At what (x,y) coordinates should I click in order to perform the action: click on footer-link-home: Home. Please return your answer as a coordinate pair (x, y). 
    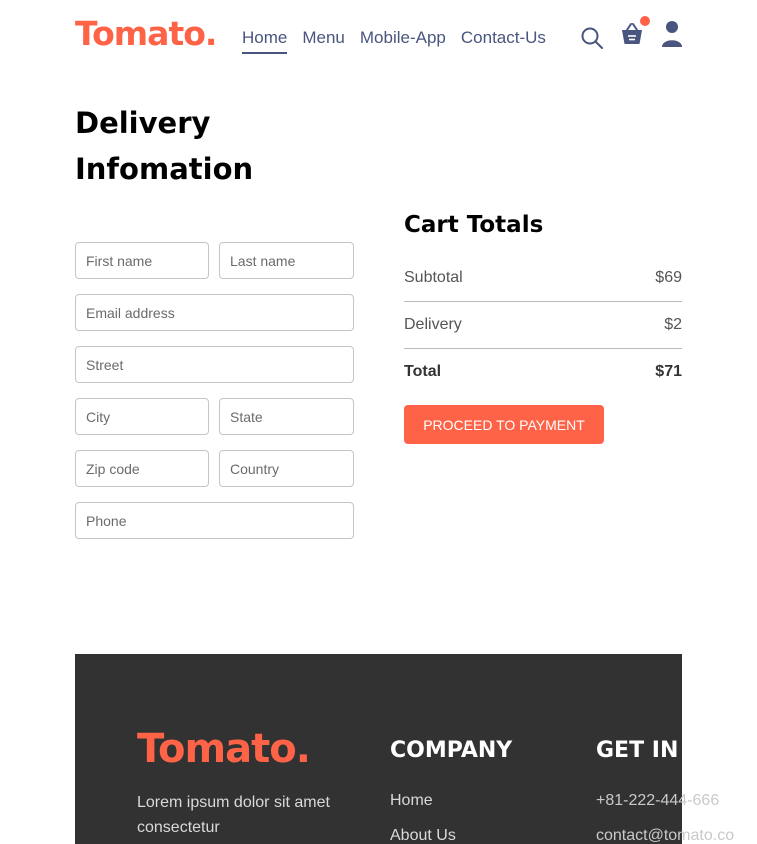
    Looking at the image, I should click on (411, 801).